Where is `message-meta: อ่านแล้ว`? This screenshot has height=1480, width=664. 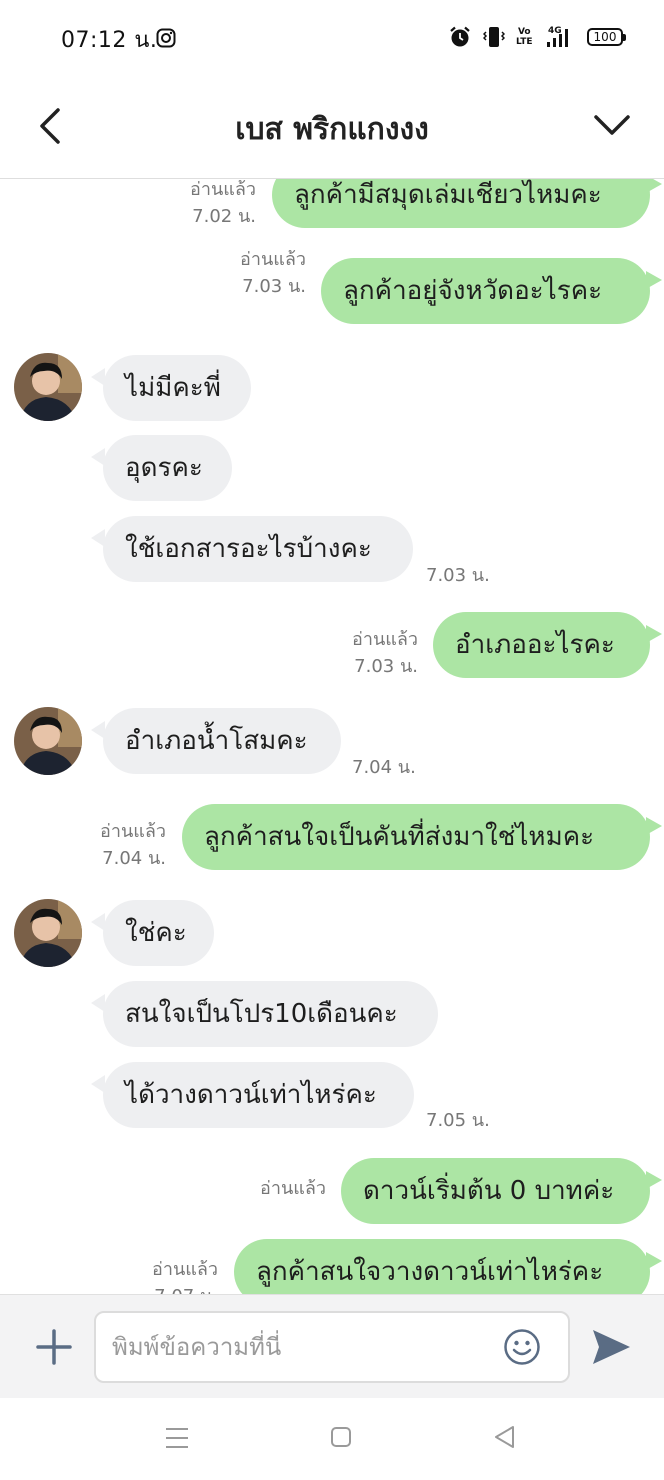
message-meta: อ่านแล้ว is located at coordinates (276, 1188).